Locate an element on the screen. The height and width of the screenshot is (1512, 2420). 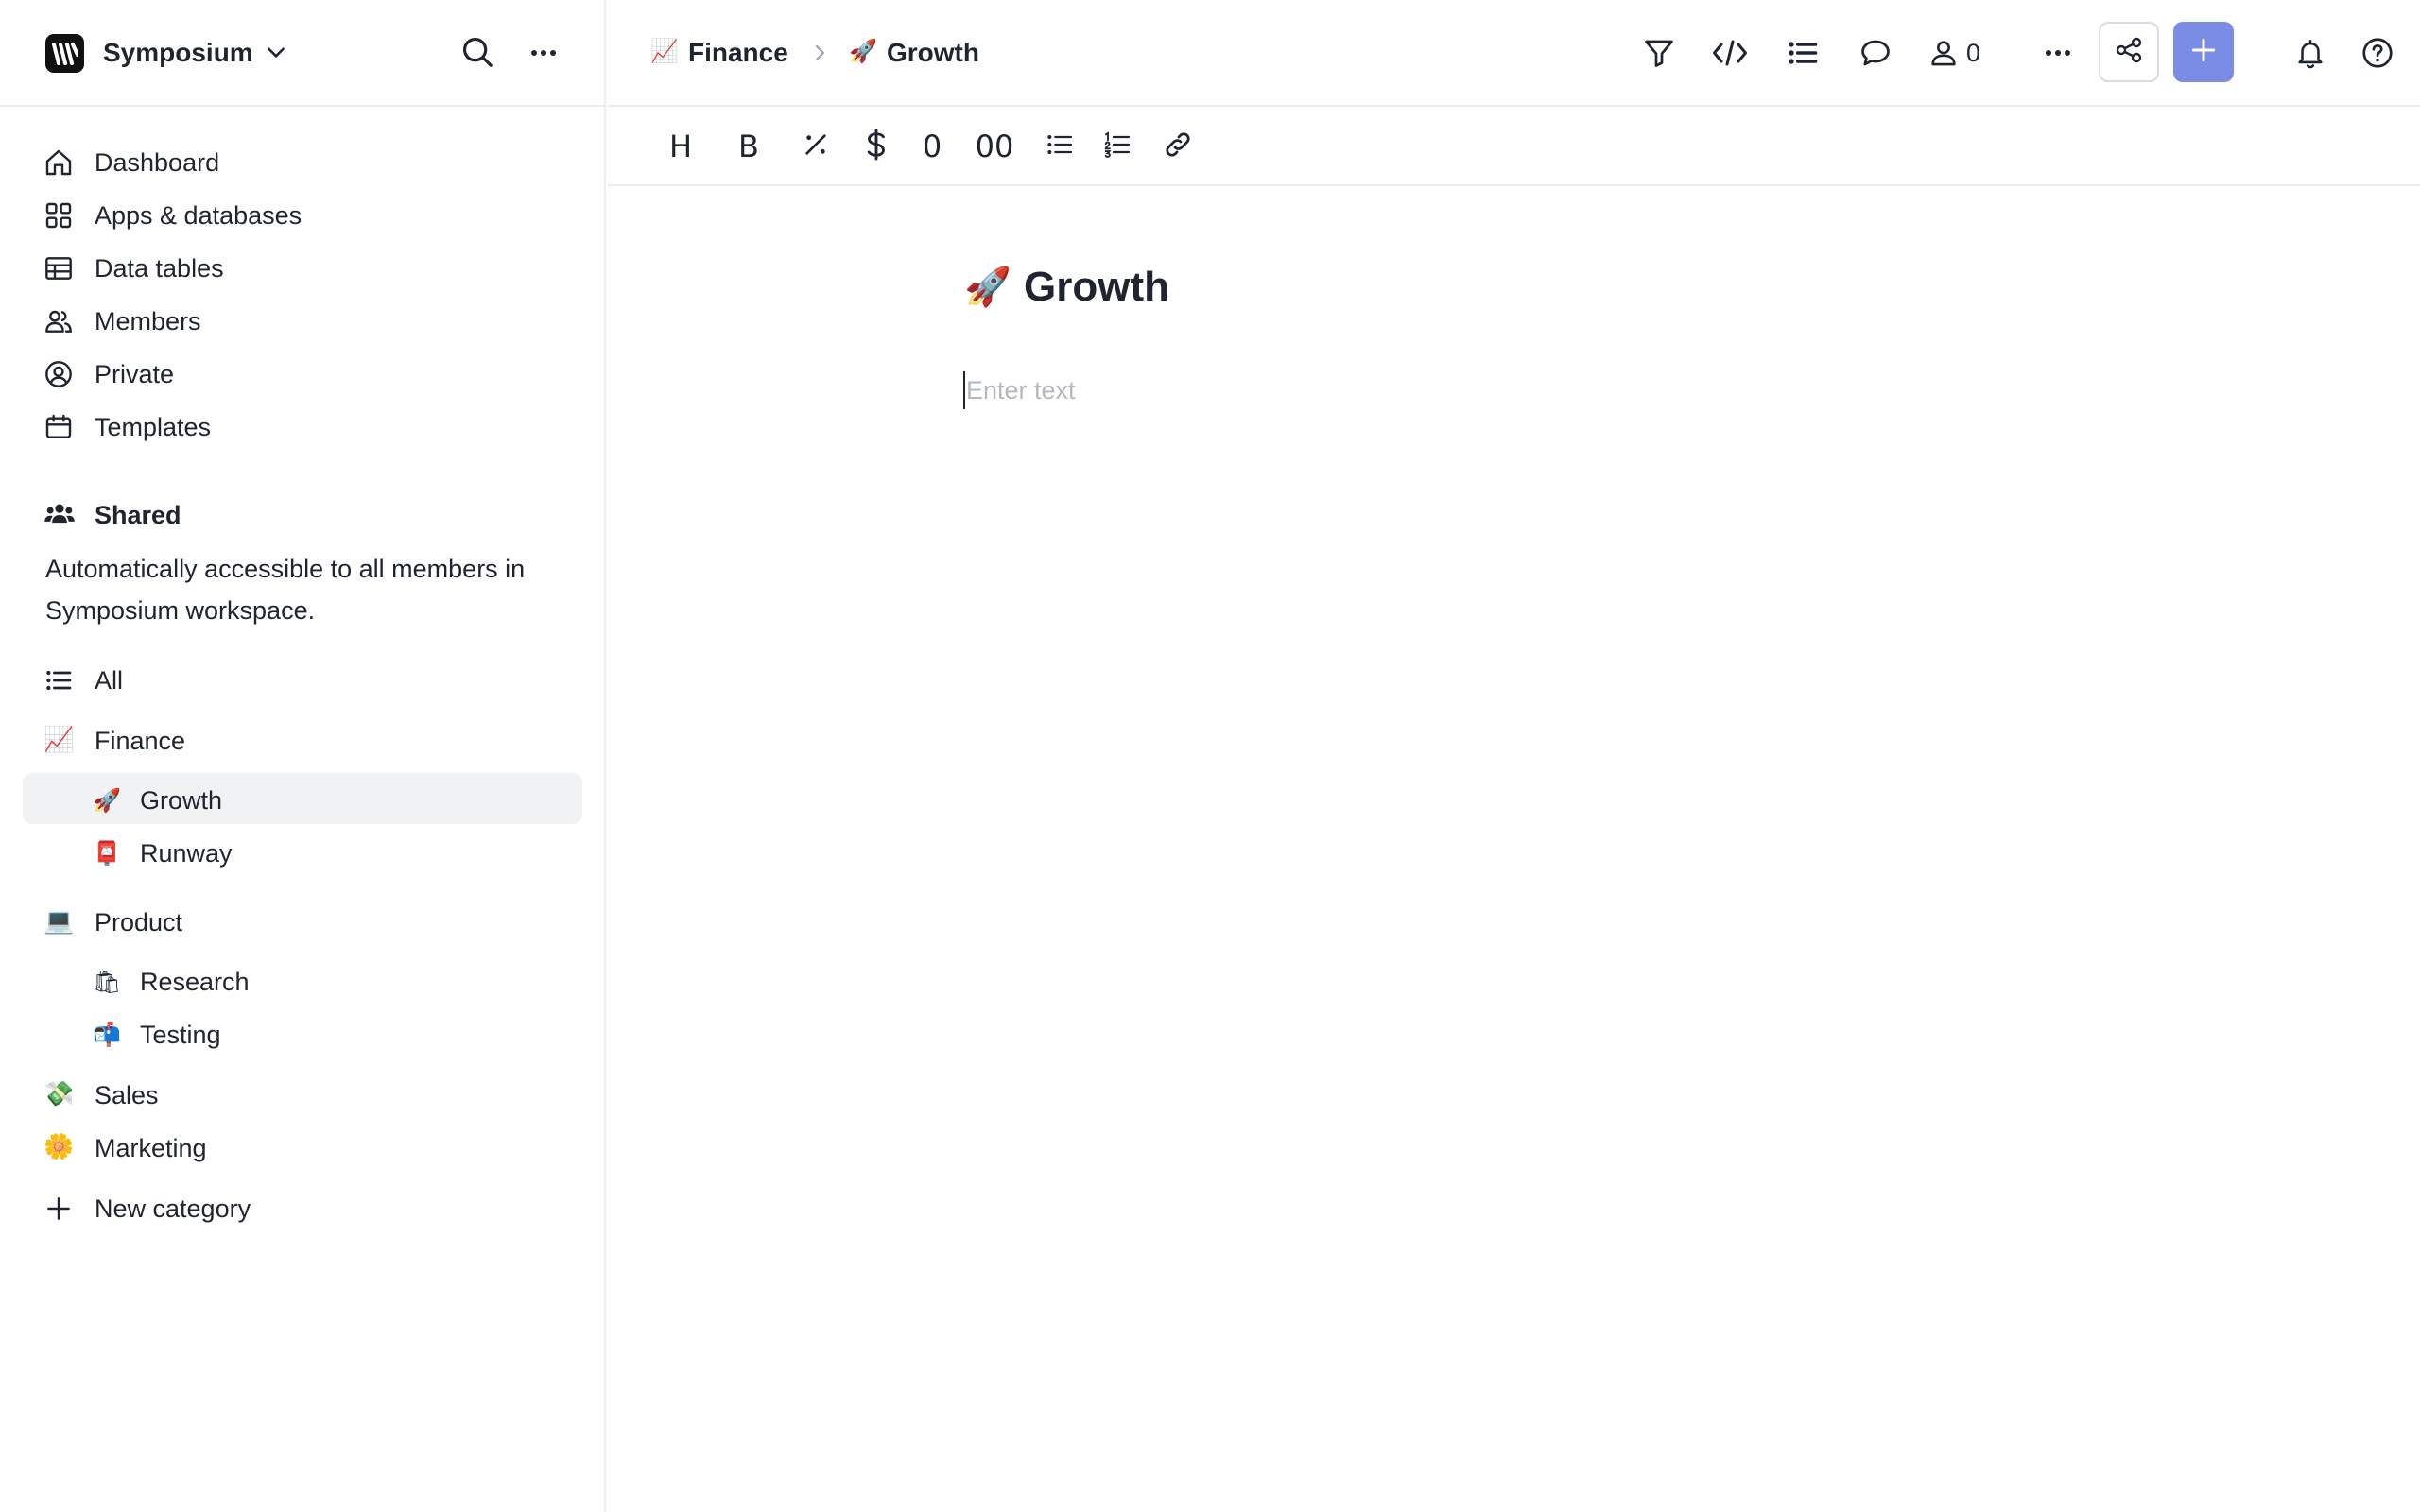
workspace-header: Symposium is located at coordinates (303, 53).